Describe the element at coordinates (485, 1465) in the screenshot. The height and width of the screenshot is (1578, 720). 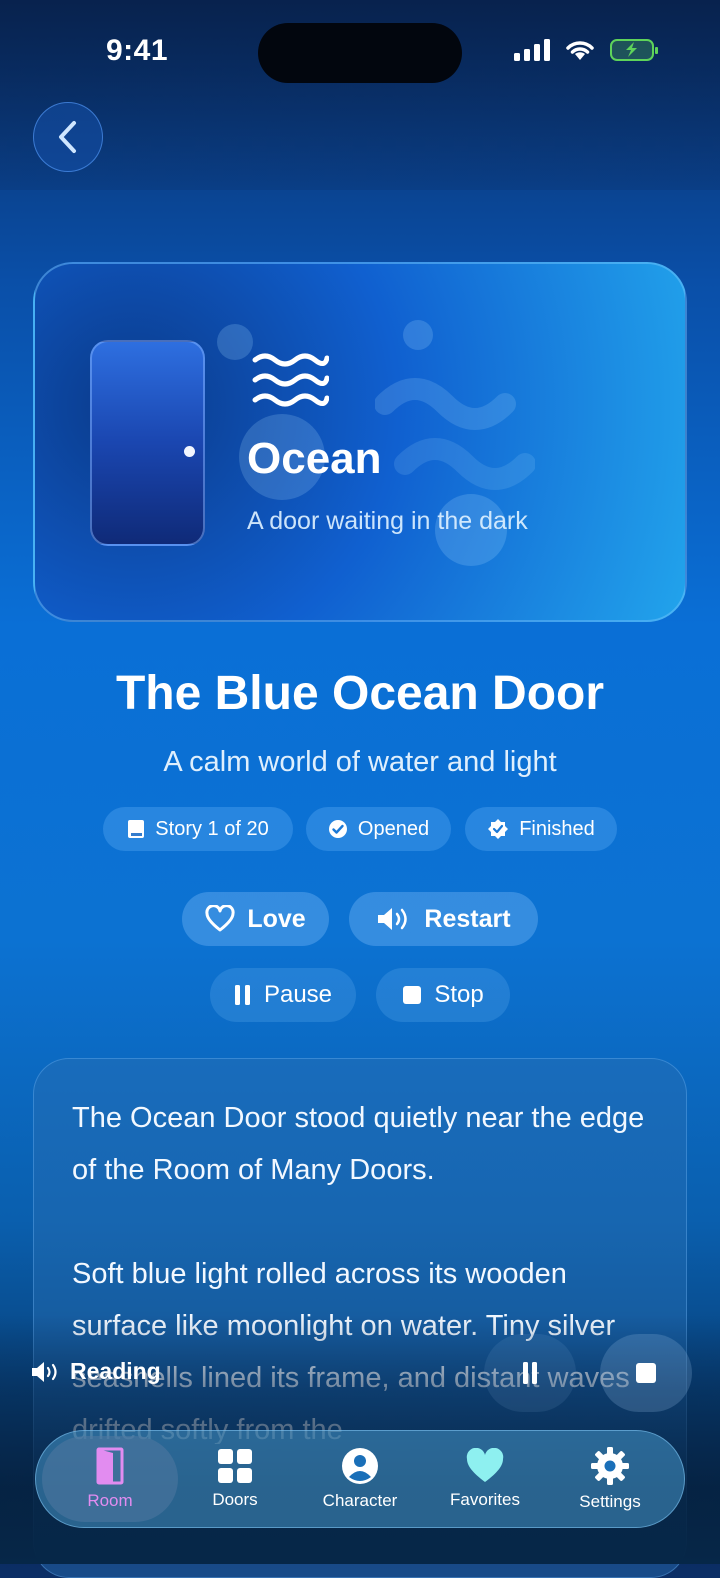
I see `heart-icon` at that location.